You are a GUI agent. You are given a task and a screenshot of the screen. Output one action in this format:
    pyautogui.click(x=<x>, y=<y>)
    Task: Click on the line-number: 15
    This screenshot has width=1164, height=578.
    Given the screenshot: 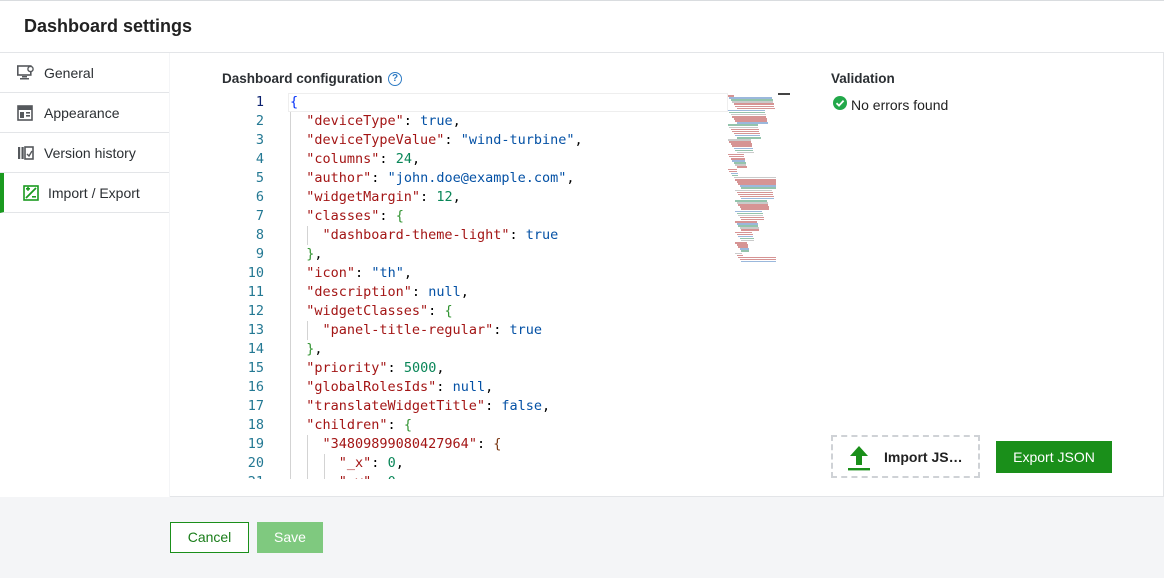 What is the action you would take?
    pyautogui.click(x=255, y=368)
    